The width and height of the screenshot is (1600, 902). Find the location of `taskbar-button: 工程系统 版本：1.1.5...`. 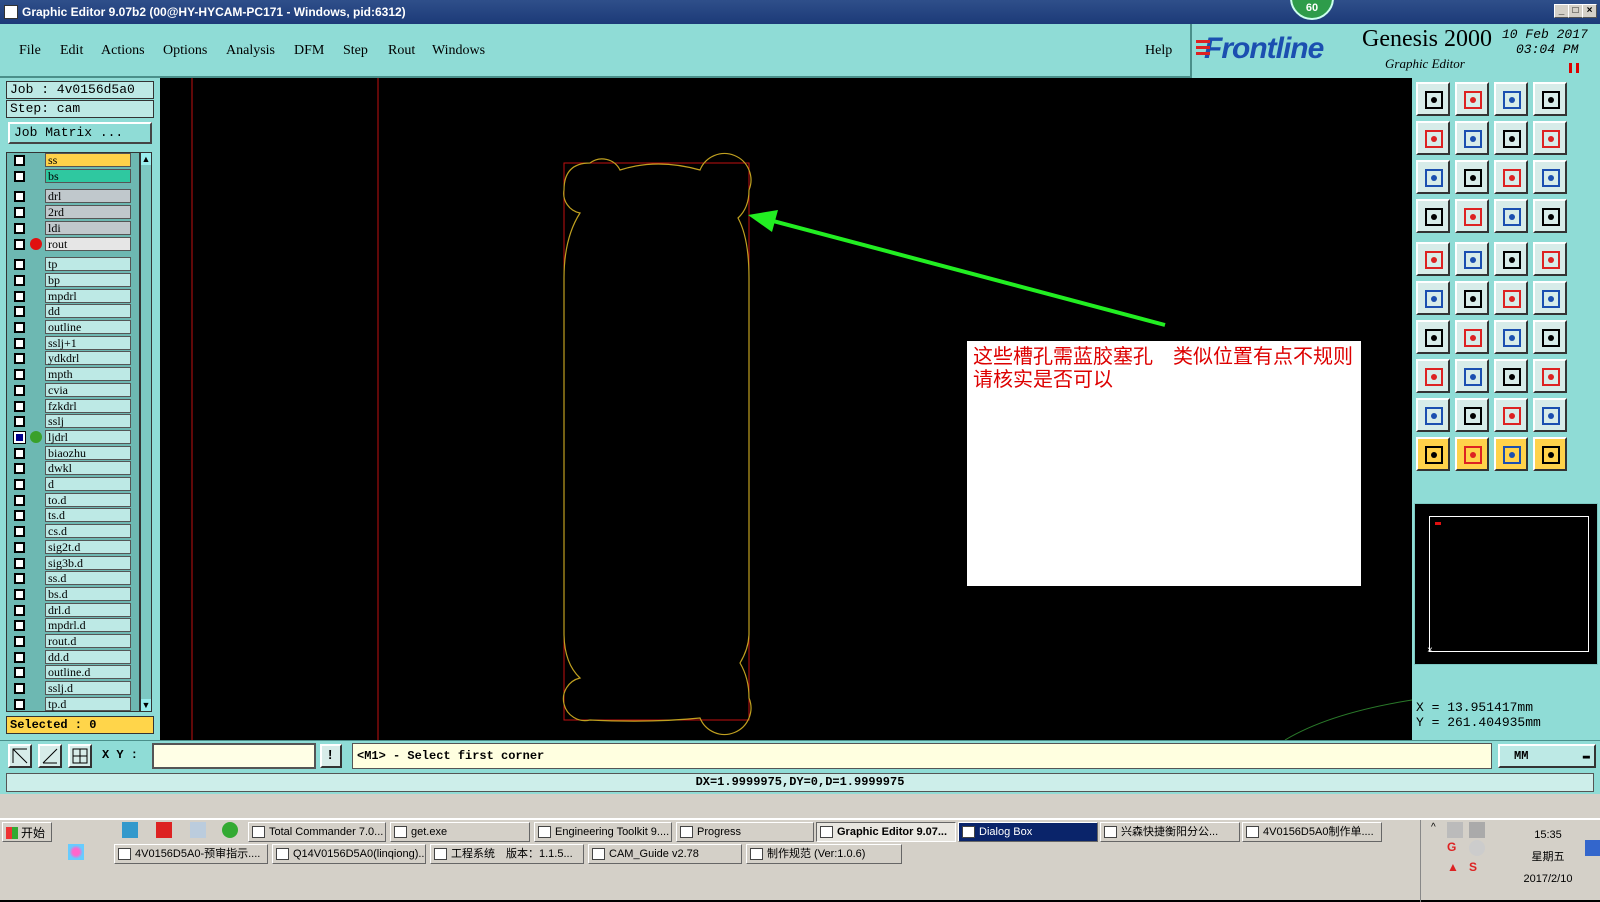

taskbar-button: 工程系统 版本：1.1.5... is located at coordinates (507, 854).